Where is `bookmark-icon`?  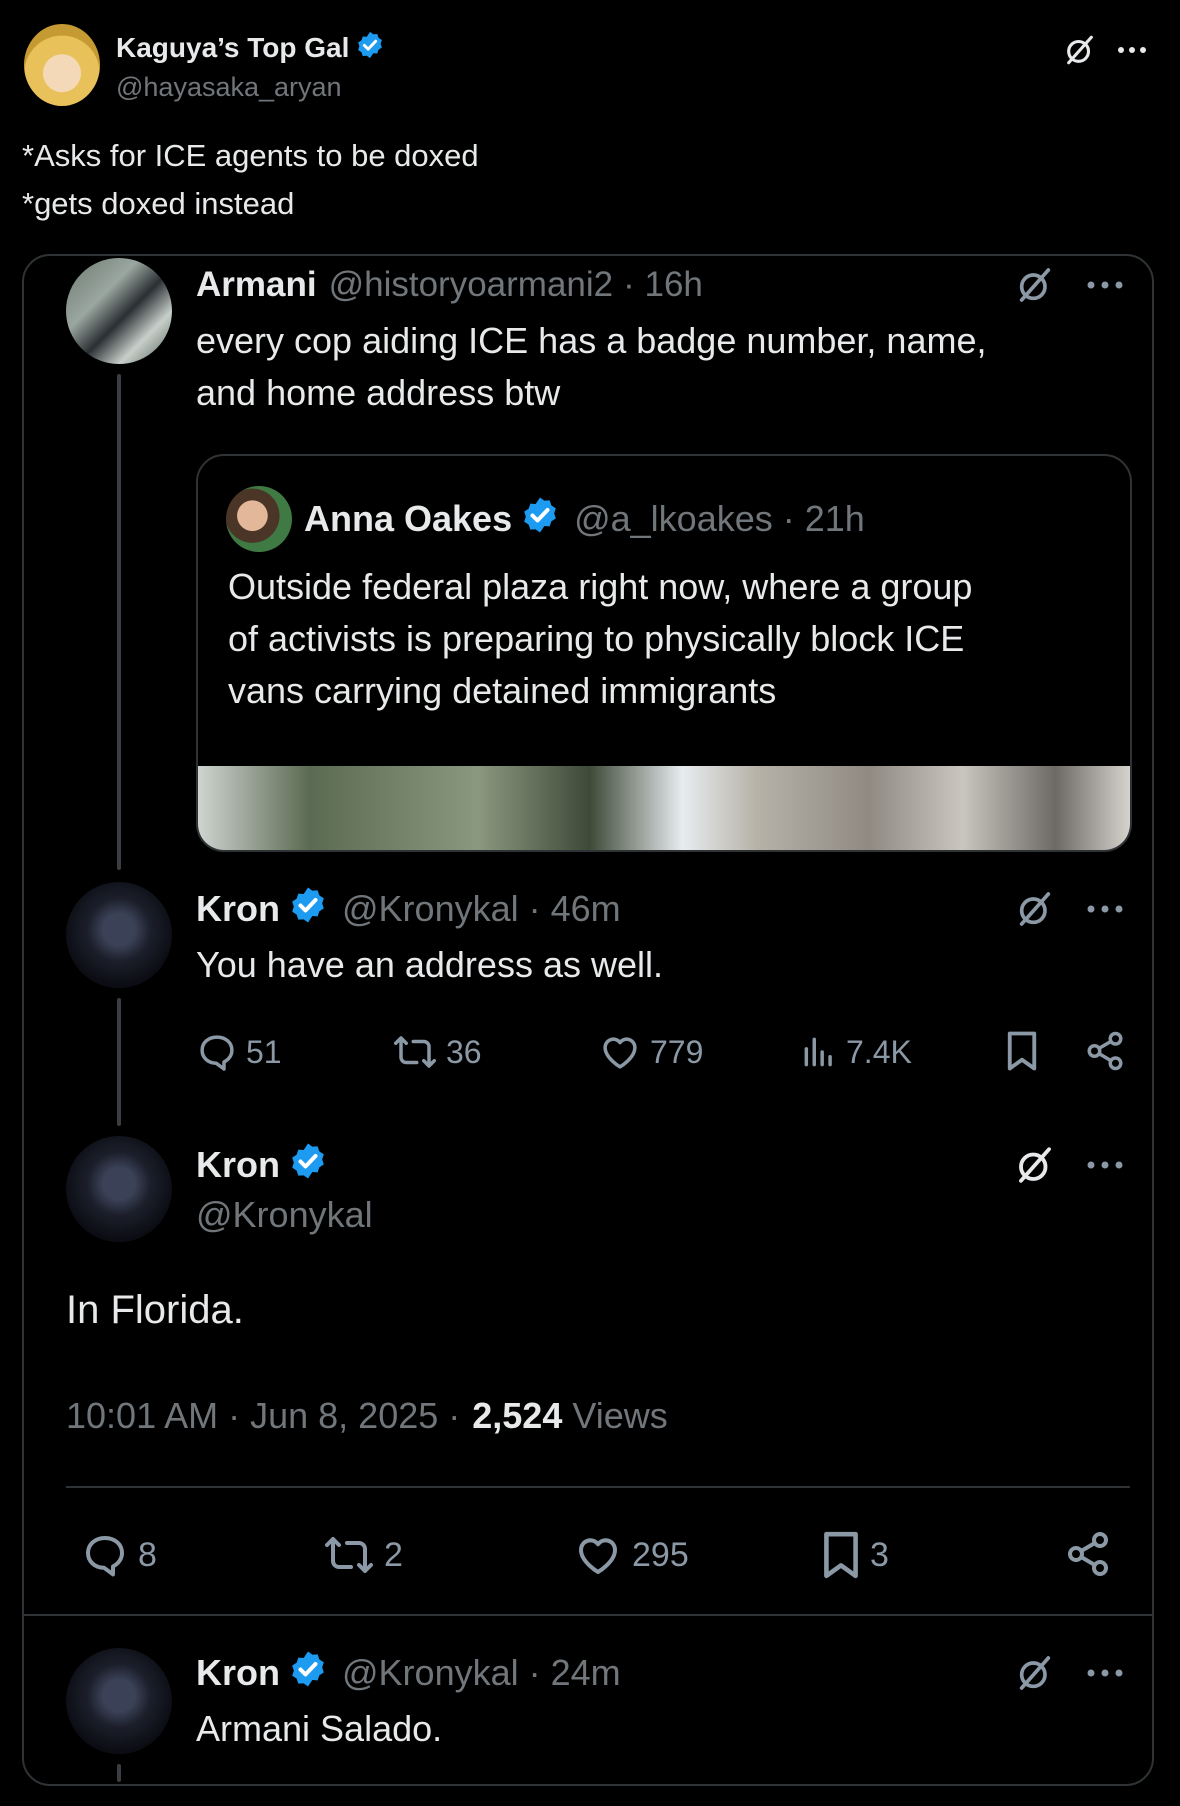 bookmark-icon is located at coordinates (1022, 1051).